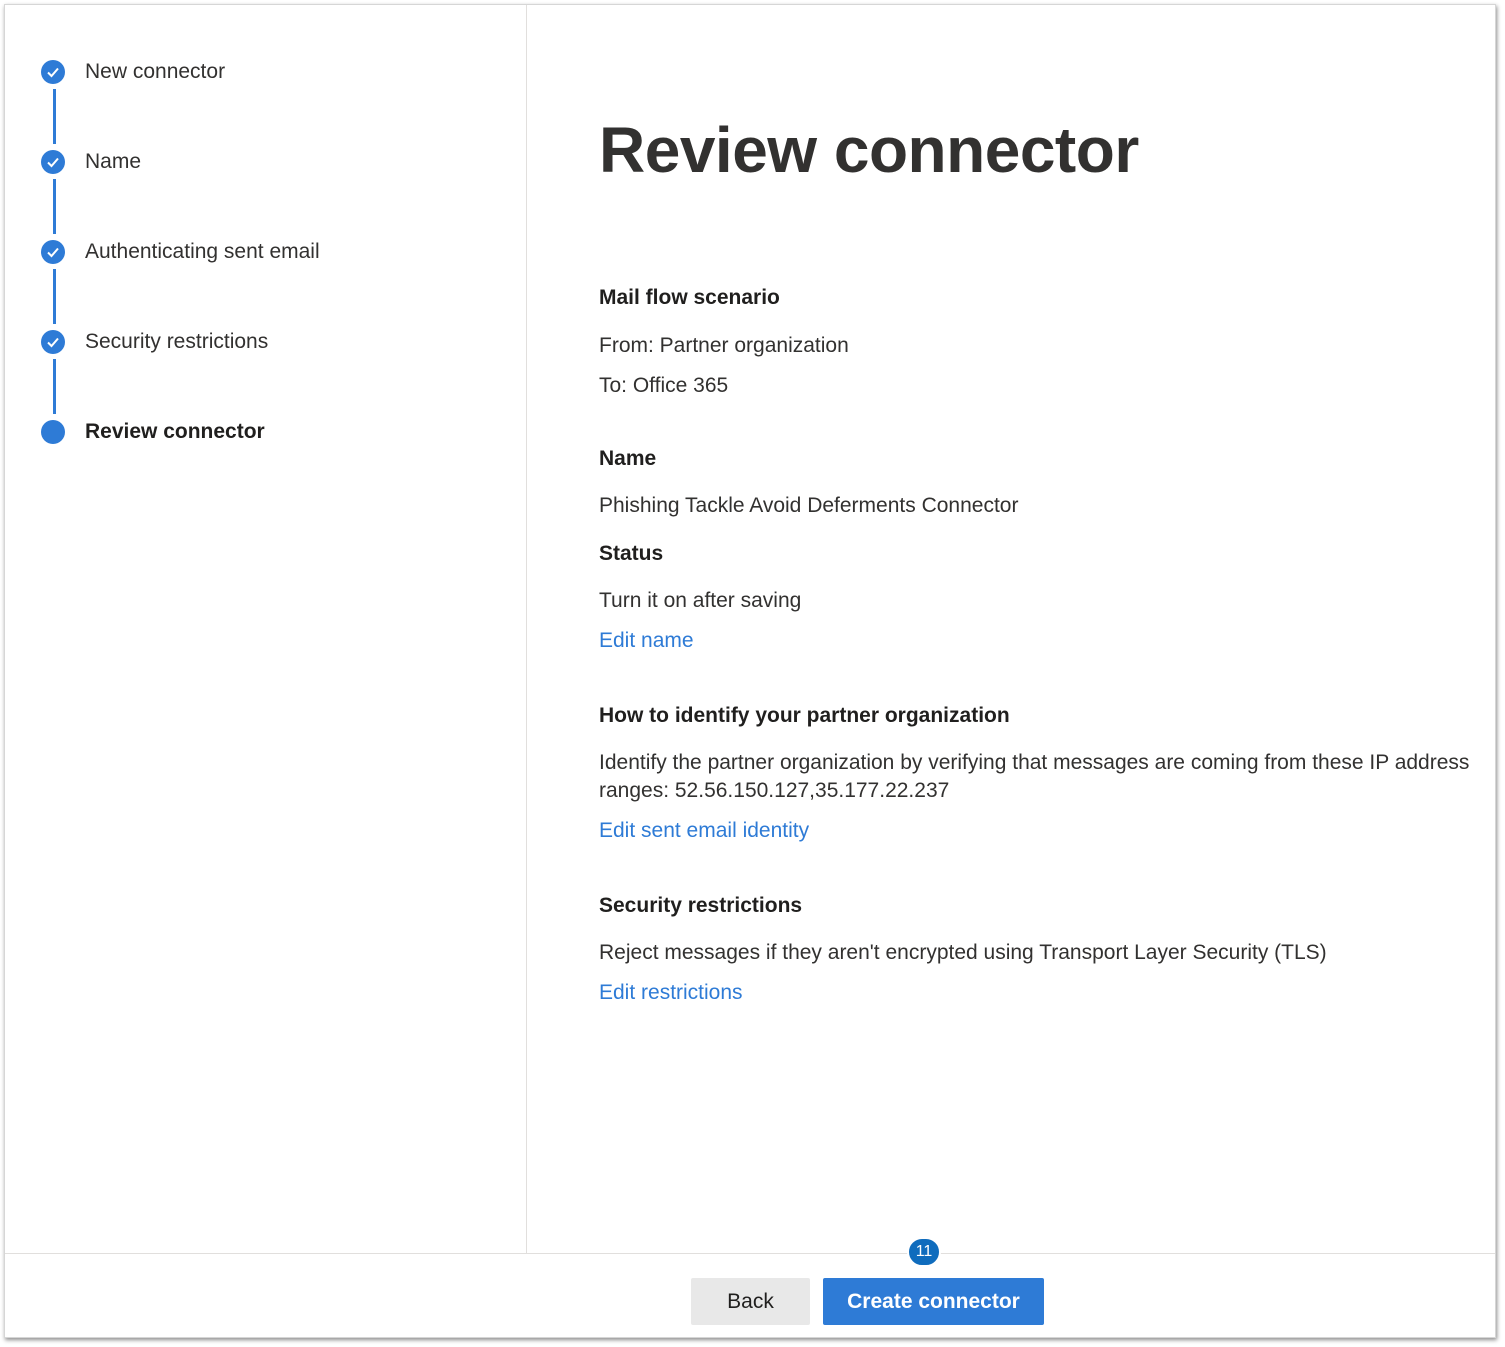  What do you see at coordinates (750, 1301) in the screenshot?
I see `back-button: Back` at bounding box center [750, 1301].